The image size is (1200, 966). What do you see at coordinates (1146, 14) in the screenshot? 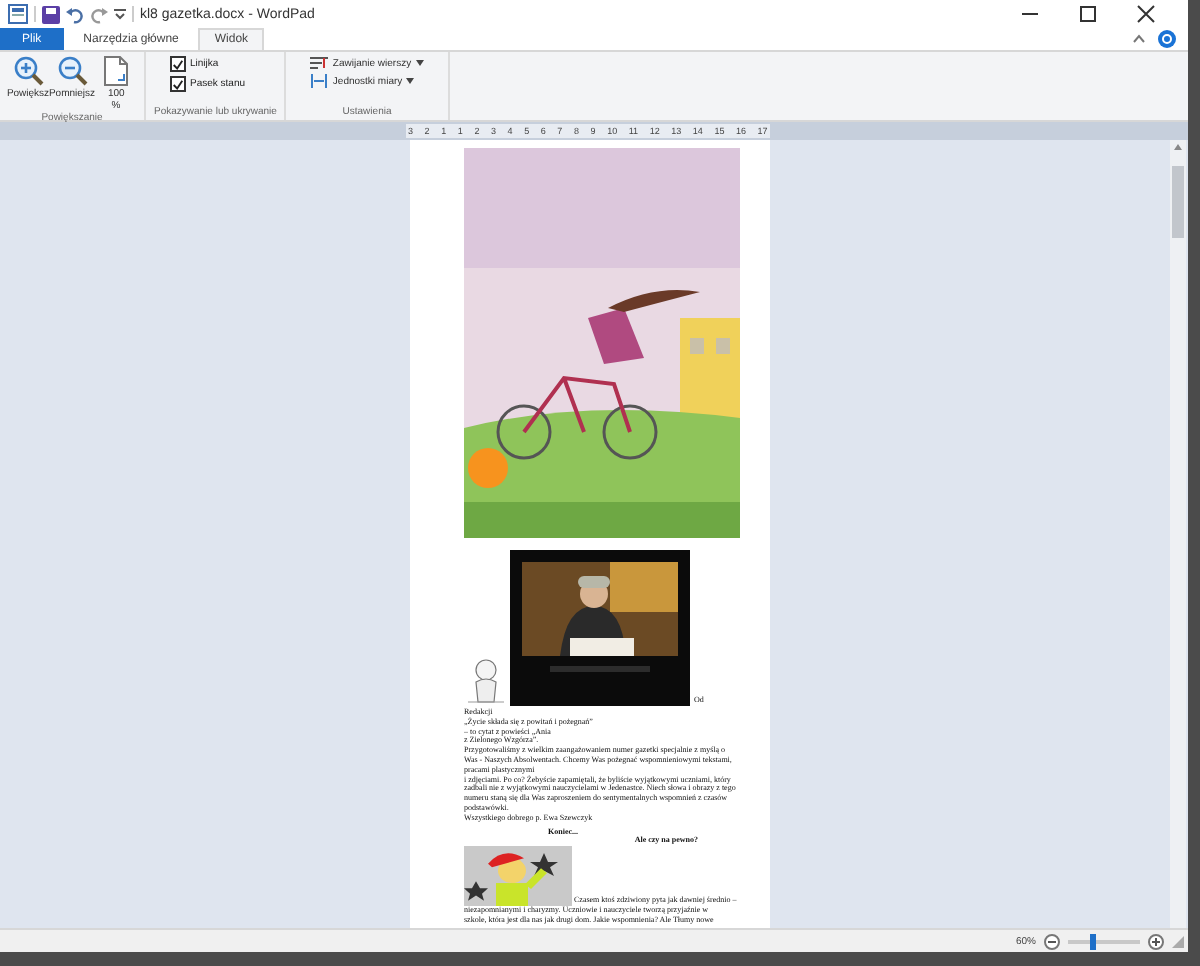
I see `close-icon` at bounding box center [1146, 14].